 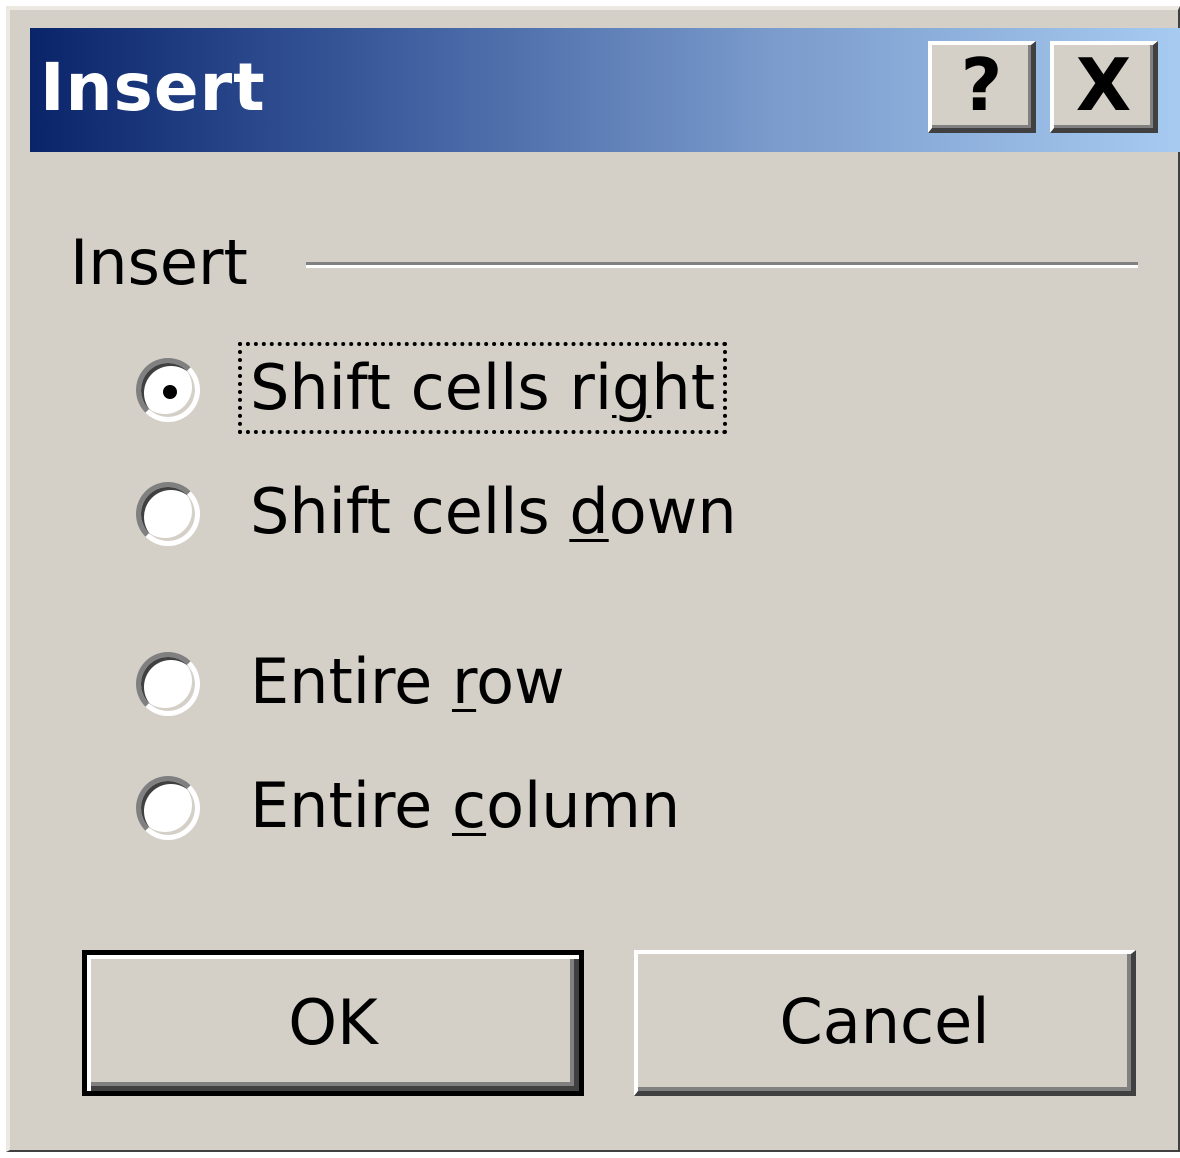 I want to click on help-icon: ?, so click(x=981, y=85).